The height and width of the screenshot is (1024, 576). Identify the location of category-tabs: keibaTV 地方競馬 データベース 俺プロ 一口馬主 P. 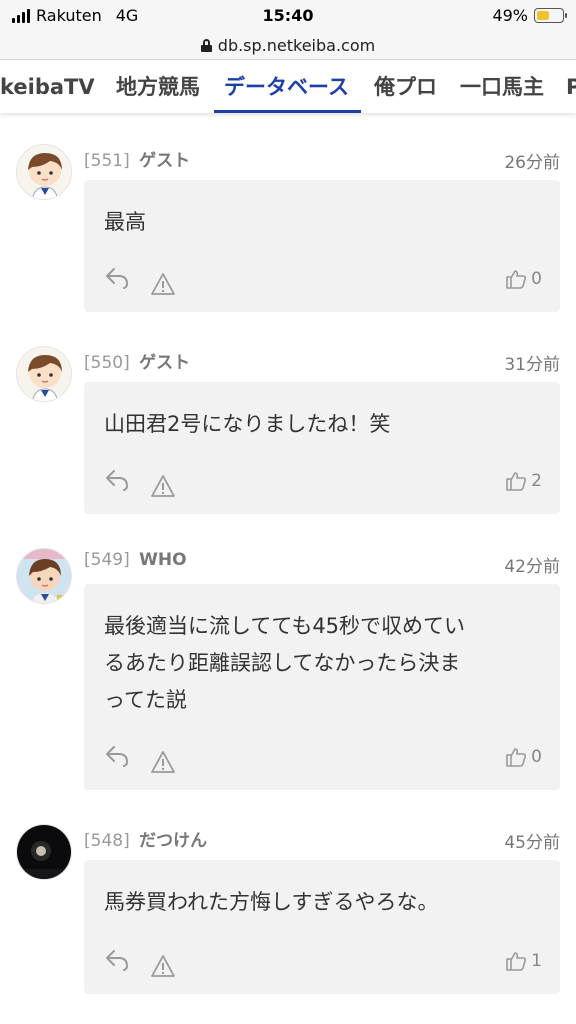
(288, 87).